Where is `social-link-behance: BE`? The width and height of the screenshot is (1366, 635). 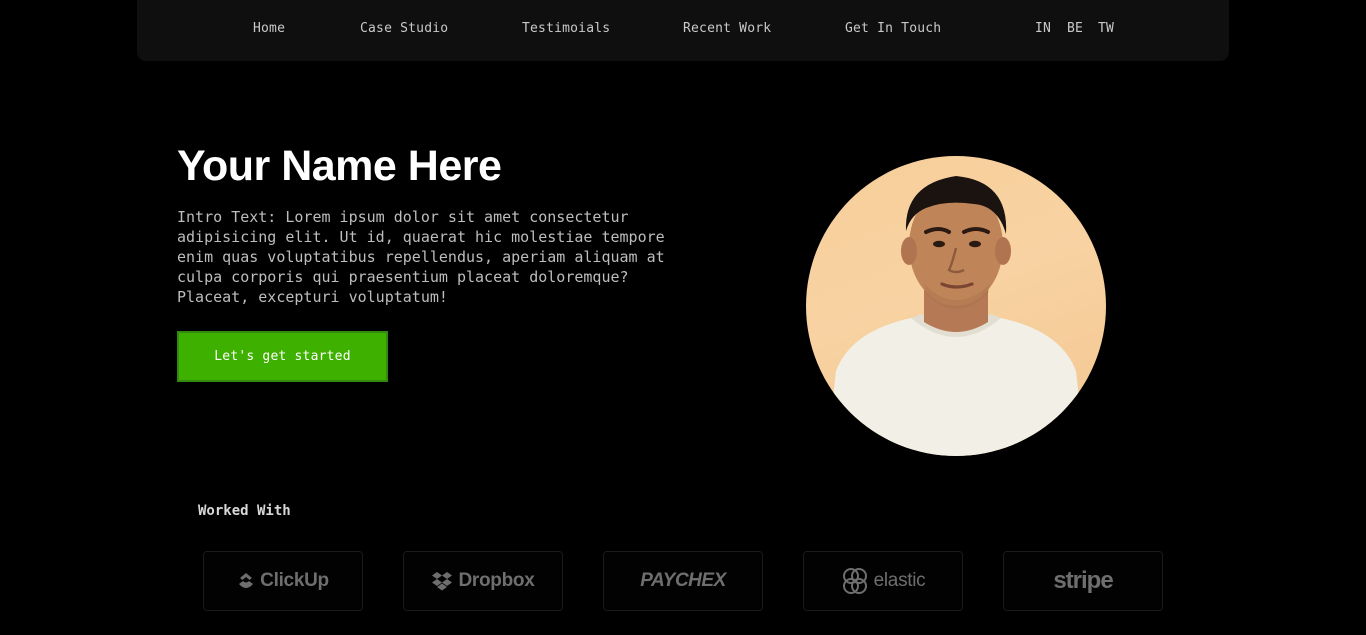
social-link-behance: BE is located at coordinates (1075, 28).